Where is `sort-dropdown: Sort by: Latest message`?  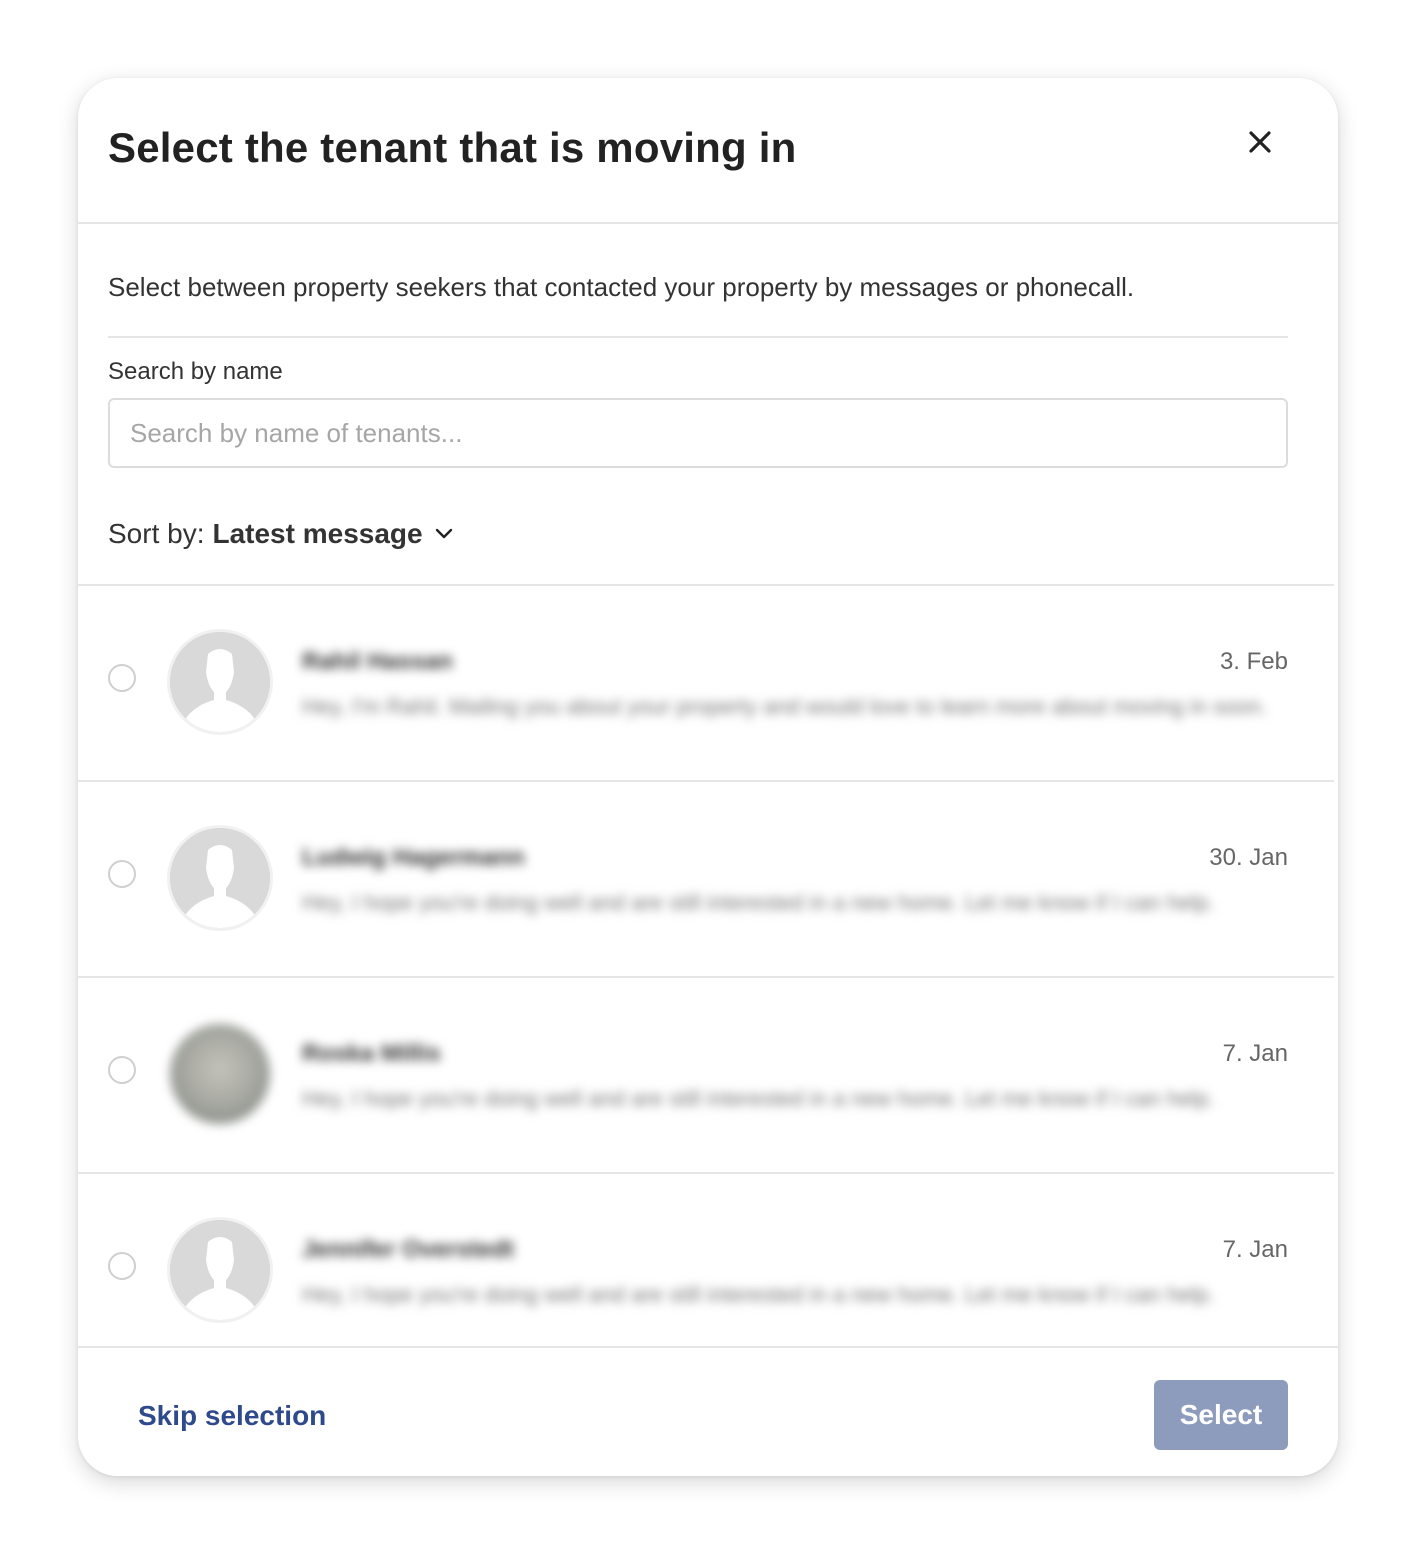 sort-dropdown: Sort by: Latest message is located at coordinates (281, 534).